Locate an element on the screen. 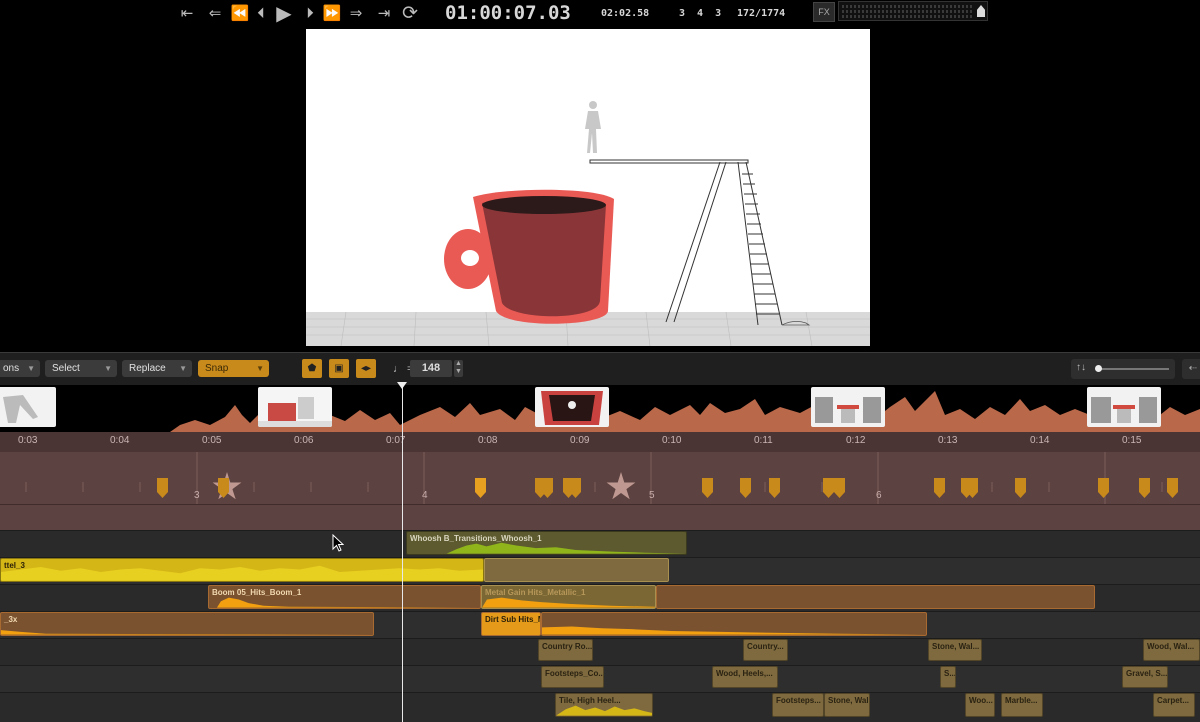  zoom-slider-track is located at coordinates (1133, 369).